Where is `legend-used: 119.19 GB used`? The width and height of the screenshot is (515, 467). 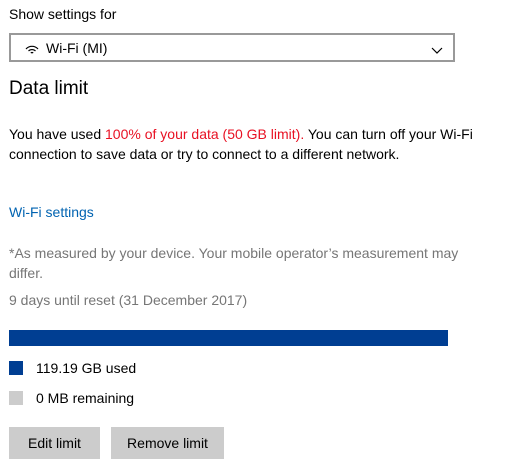 legend-used: 119.19 GB used is located at coordinates (72, 368).